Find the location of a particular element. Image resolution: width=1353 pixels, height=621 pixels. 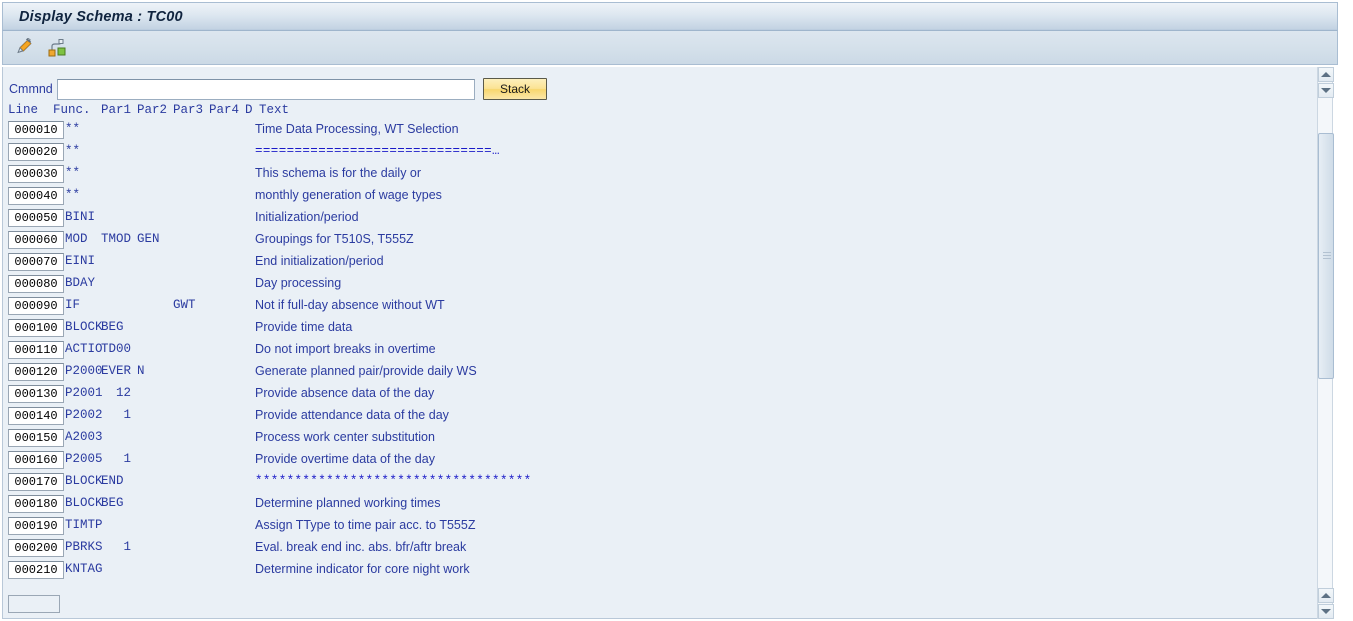

row-func-cell: PBRKS is located at coordinates (84, 547).